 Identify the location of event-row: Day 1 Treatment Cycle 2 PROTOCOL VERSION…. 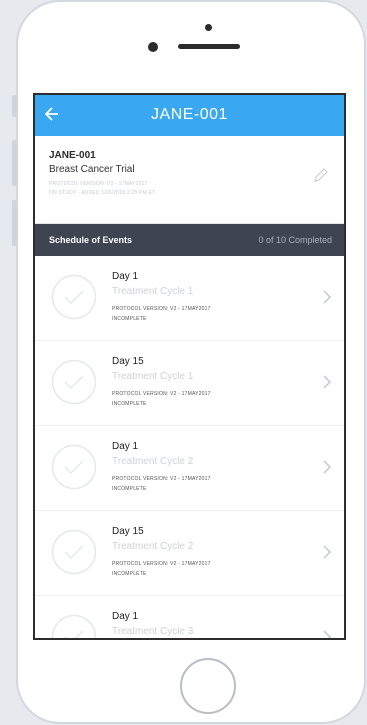
(189, 468).